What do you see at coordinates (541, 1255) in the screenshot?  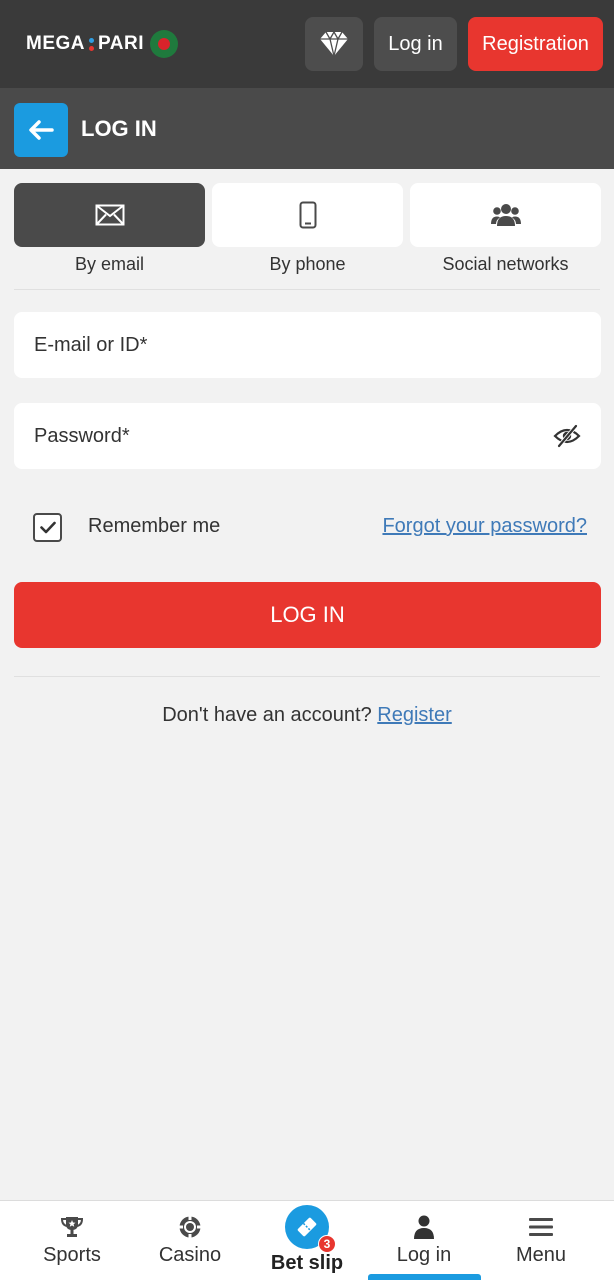 I see `nav-menu-label: Menu` at bounding box center [541, 1255].